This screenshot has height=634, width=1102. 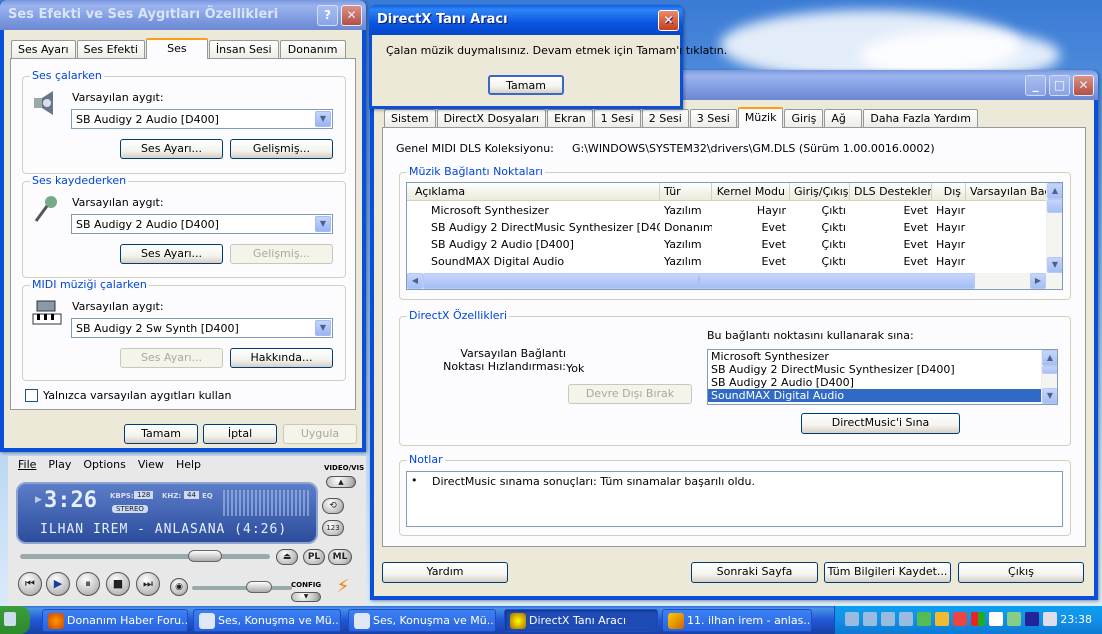 I want to click on seek-thumb, so click(x=205, y=556).